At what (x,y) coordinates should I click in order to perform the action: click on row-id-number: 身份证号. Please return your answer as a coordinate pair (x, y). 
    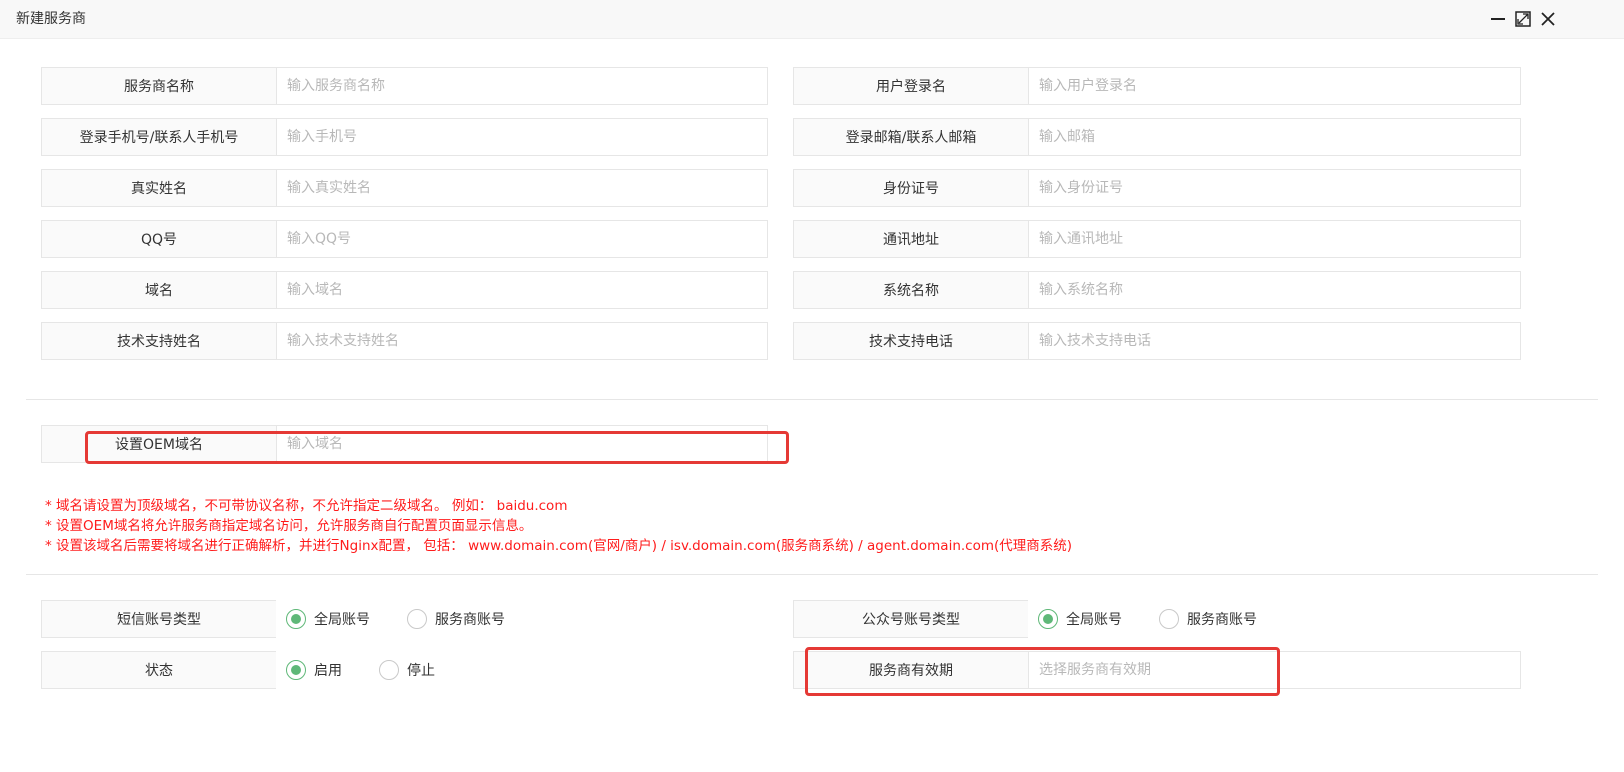
    Looking at the image, I should click on (1157, 188).